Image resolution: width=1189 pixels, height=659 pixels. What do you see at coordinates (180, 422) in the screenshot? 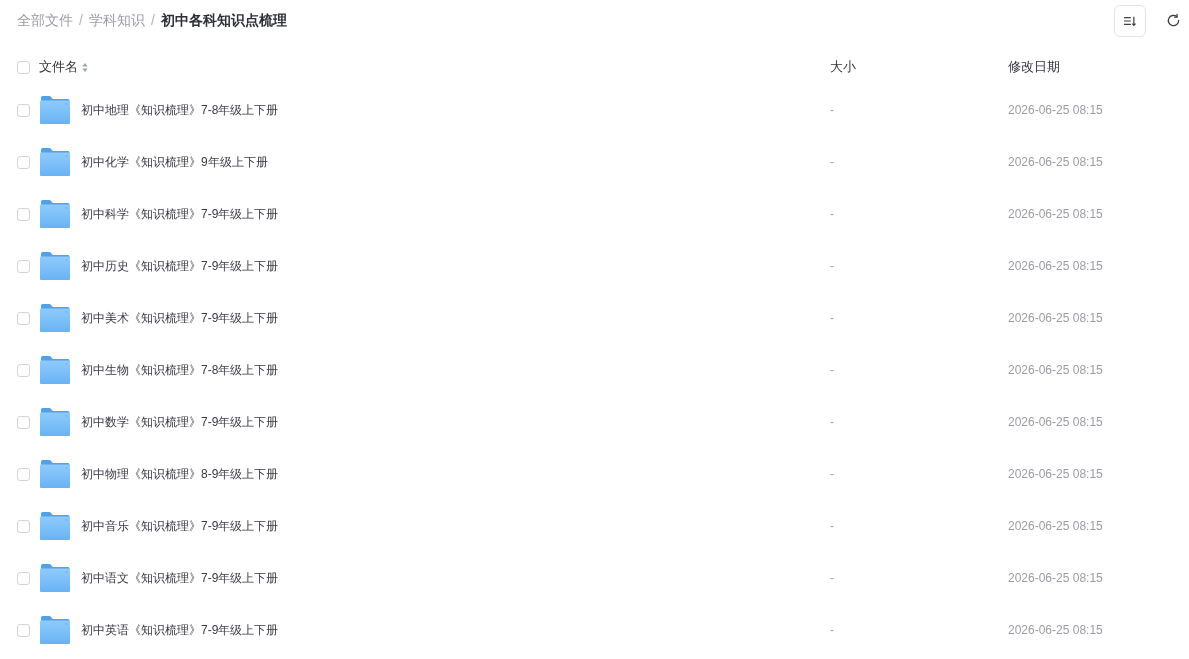
I see `file-name: 初中数学《知识梳理》7-9年级上下册` at bounding box center [180, 422].